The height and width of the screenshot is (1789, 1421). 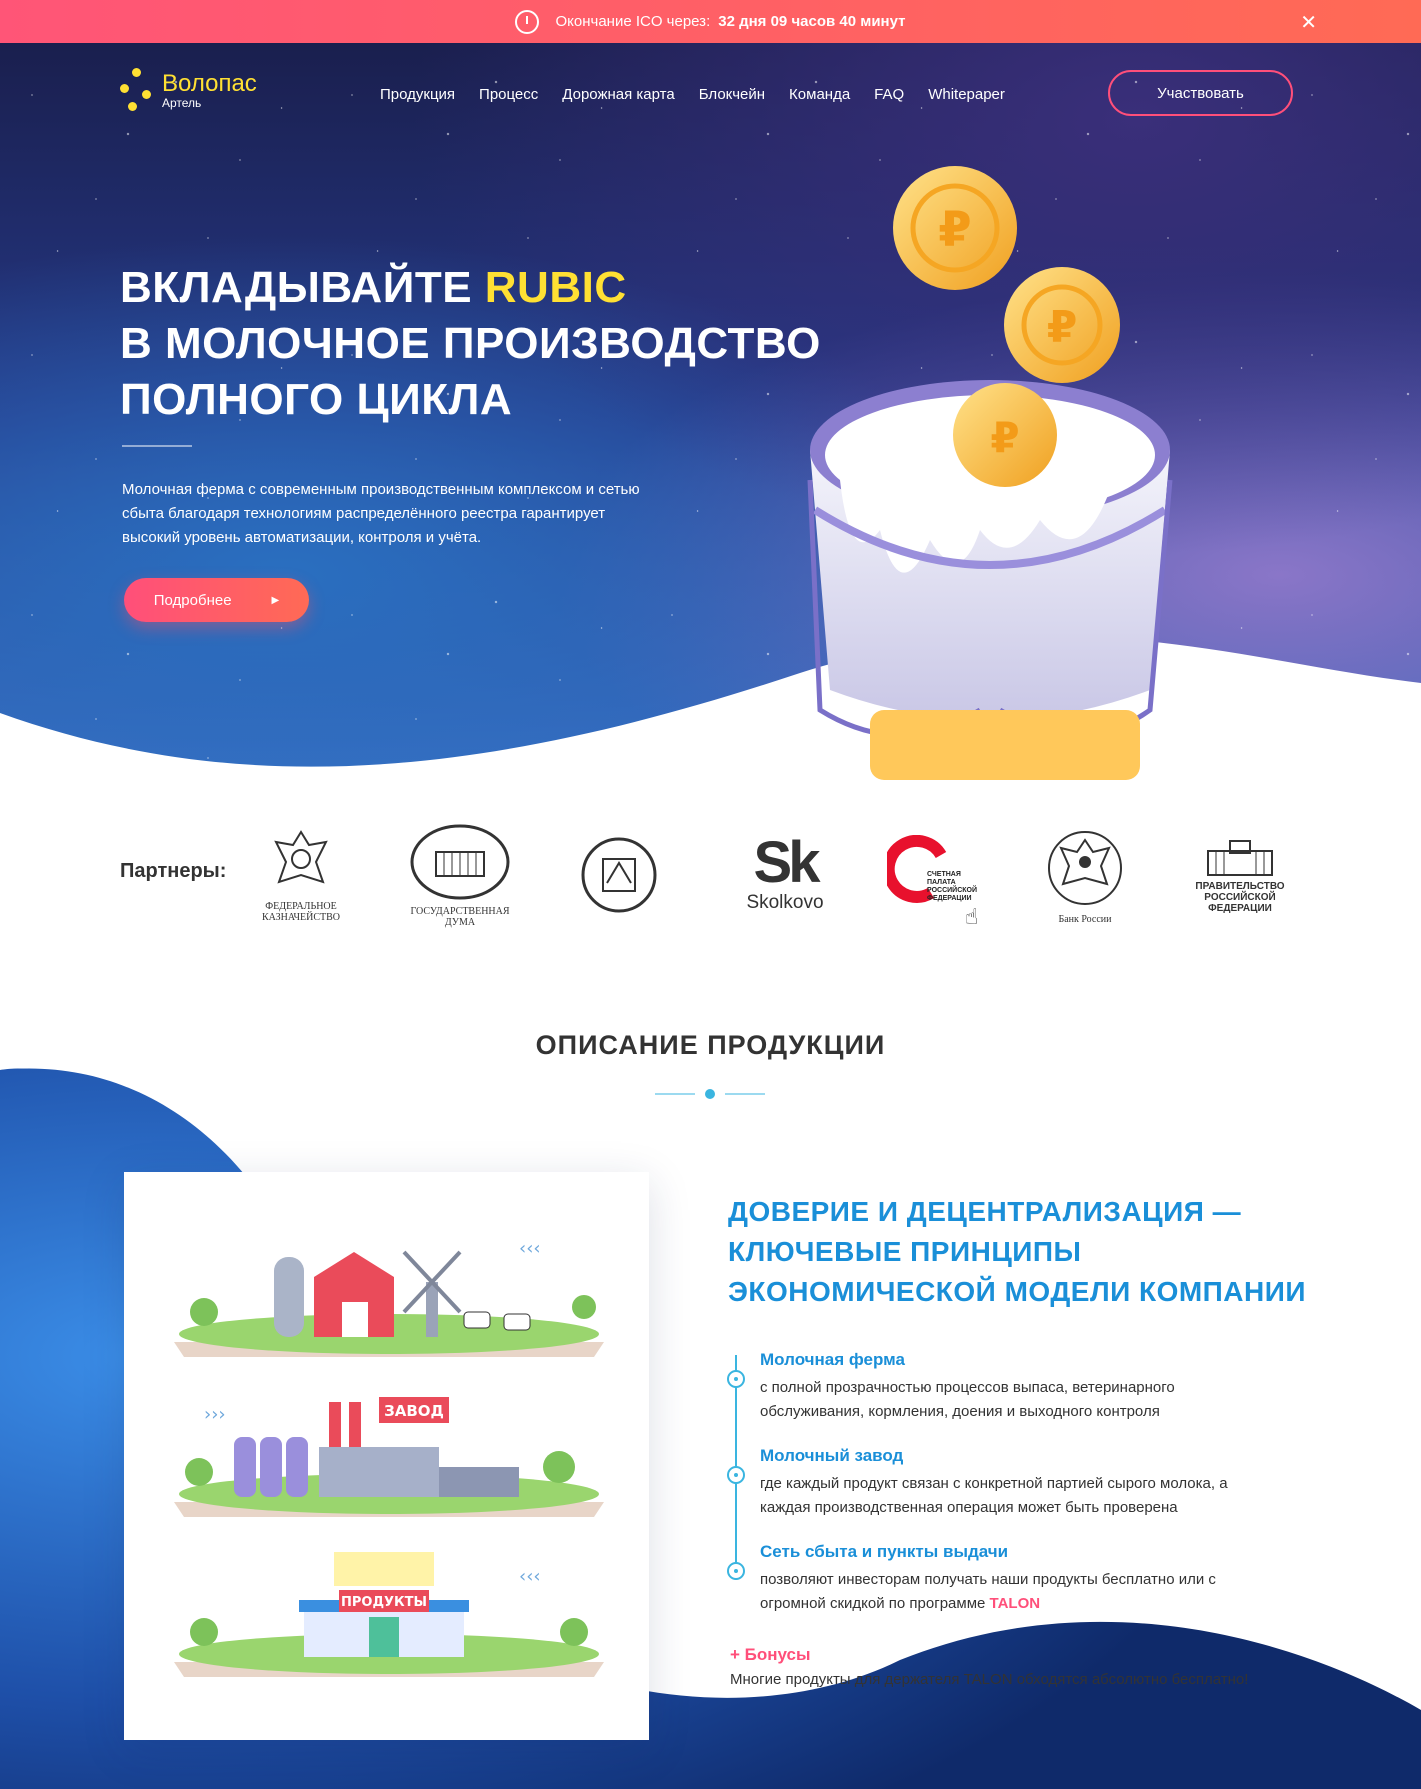 I want to click on more-button: Подробнее ▶, so click(x=216, y=600).